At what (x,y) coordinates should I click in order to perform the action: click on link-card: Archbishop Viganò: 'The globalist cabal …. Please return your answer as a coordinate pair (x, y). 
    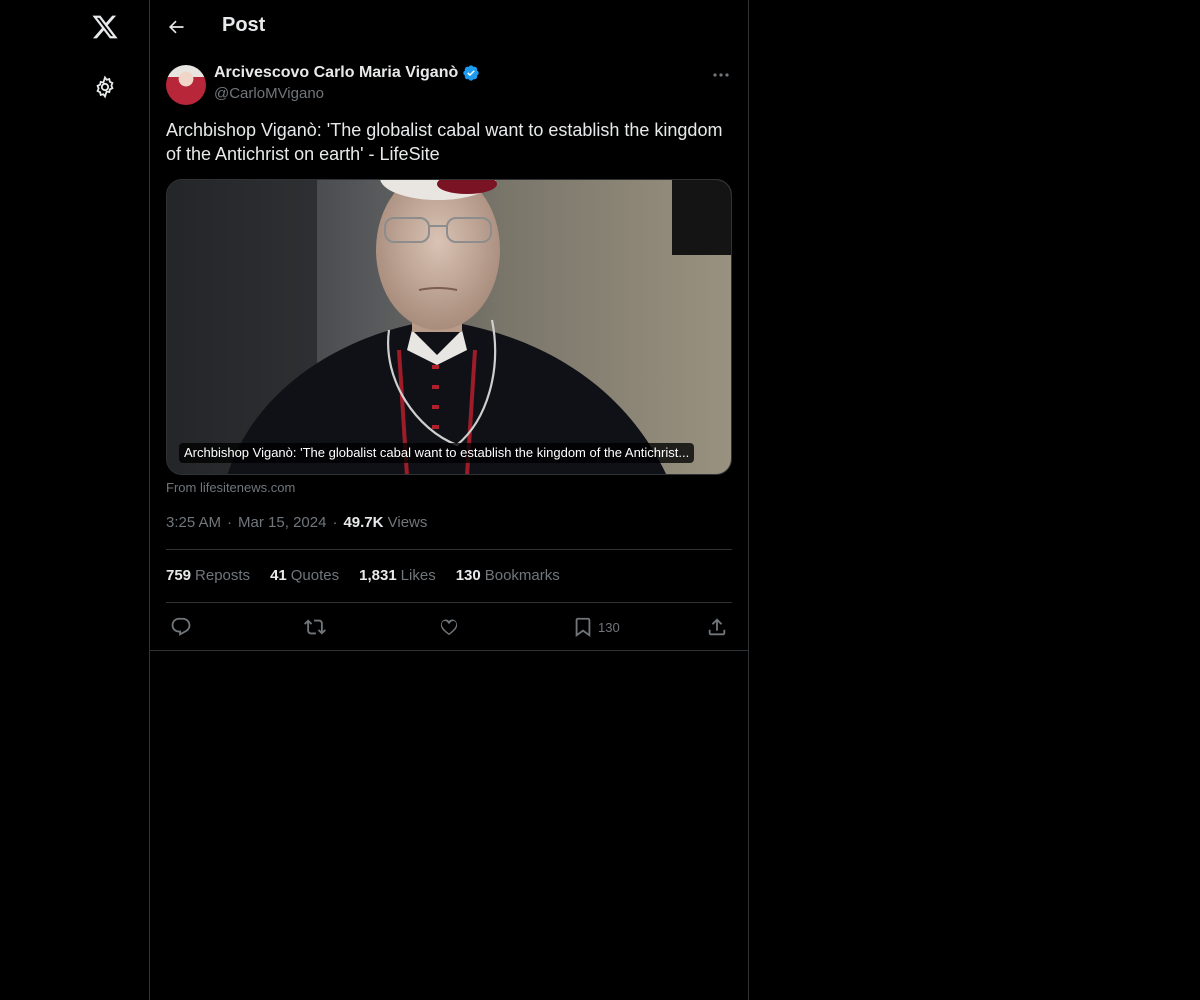
    Looking at the image, I should click on (449, 327).